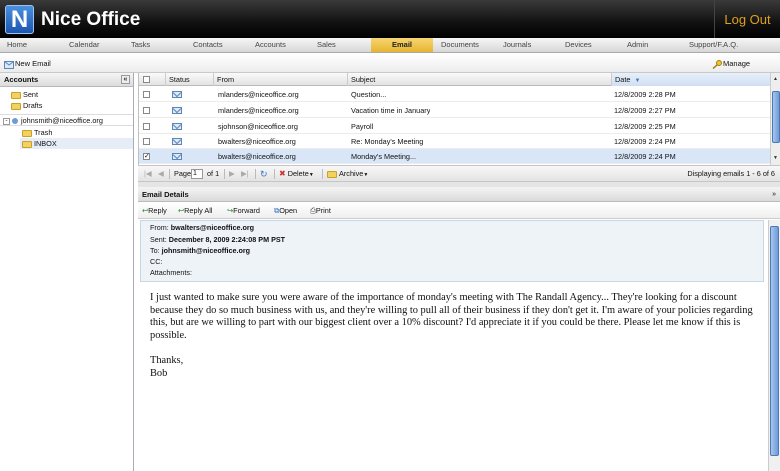  What do you see at coordinates (479, 79) in the screenshot?
I see `column-subject: Subject` at bounding box center [479, 79].